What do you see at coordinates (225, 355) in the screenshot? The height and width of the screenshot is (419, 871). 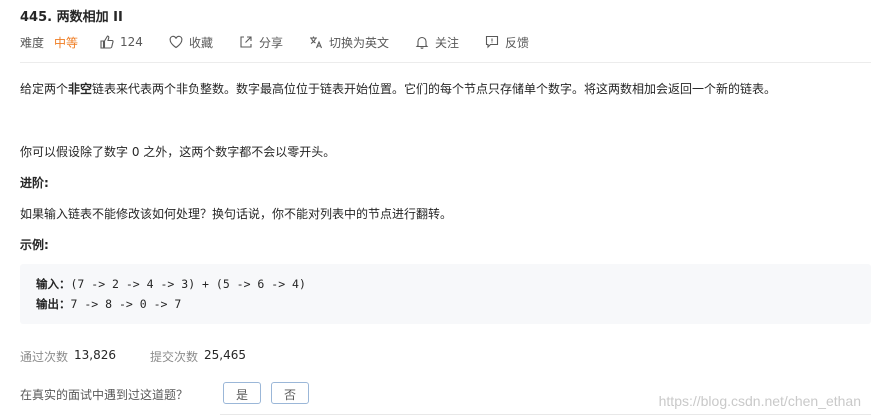 I see `submissions-value: 25,465` at bounding box center [225, 355].